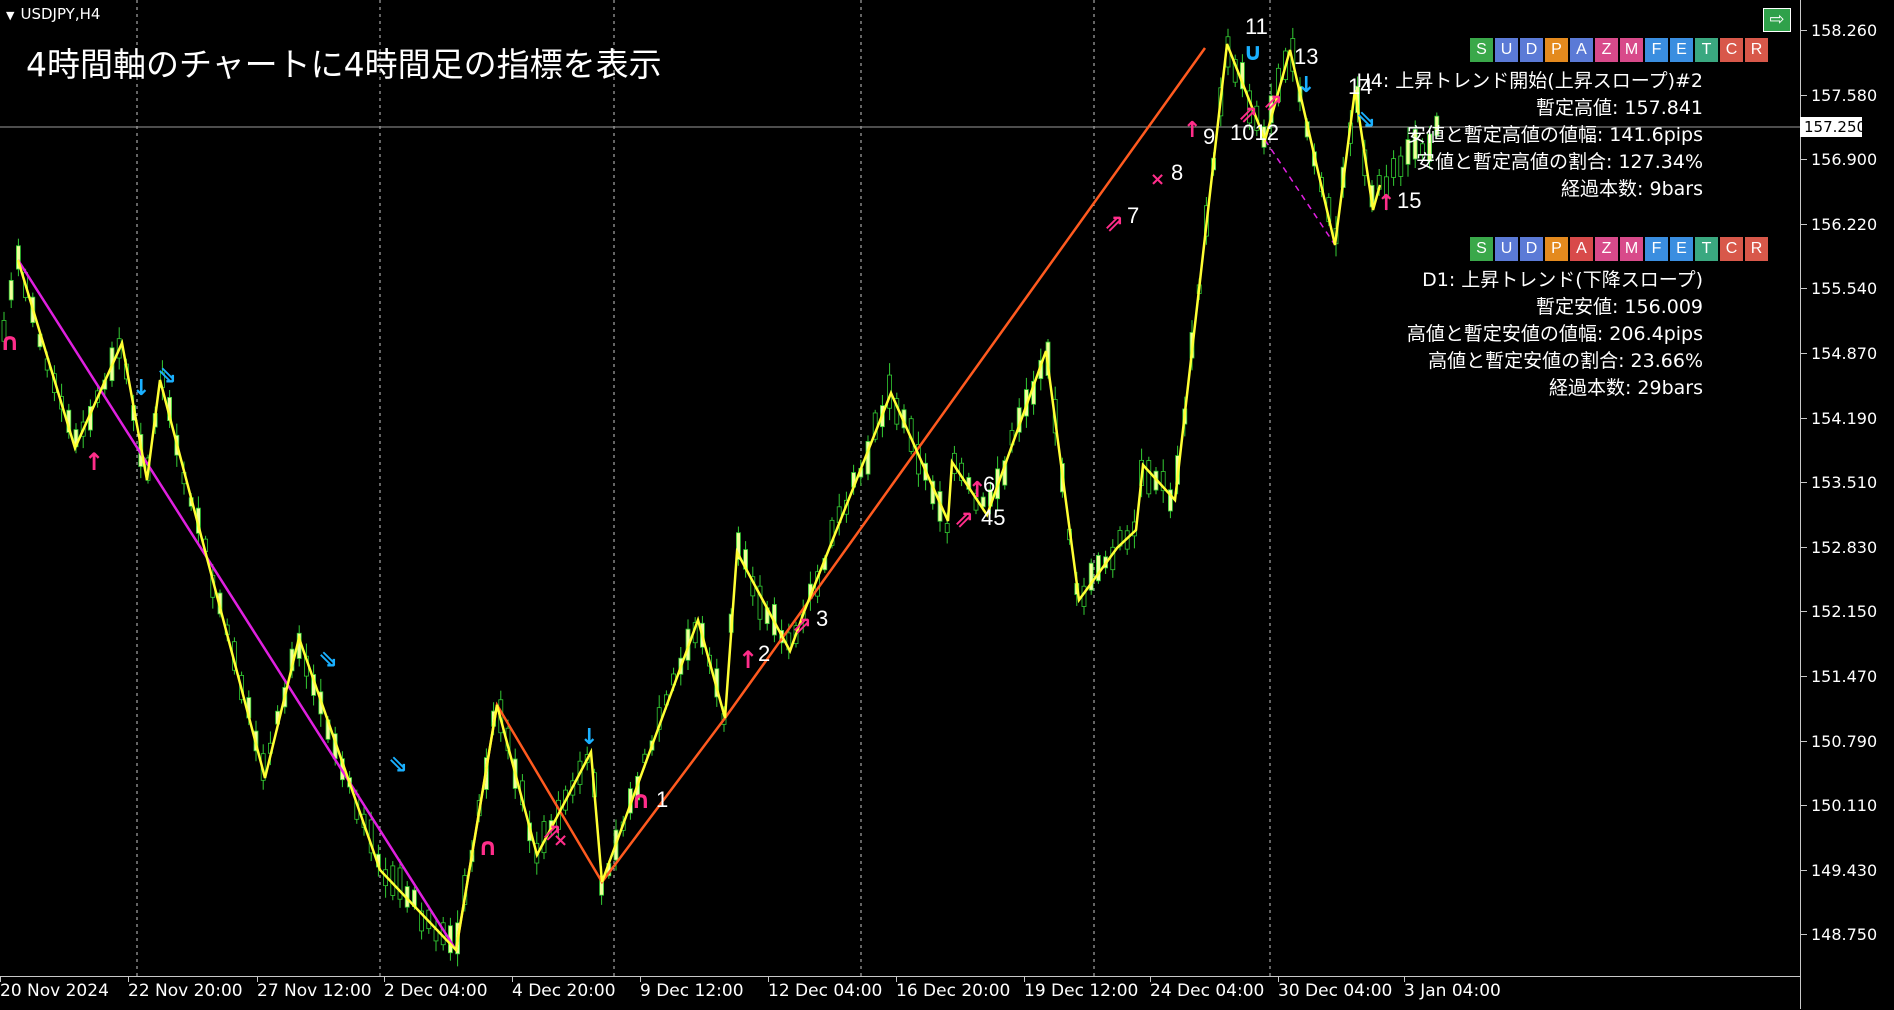  What do you see at coordinates (1207, 989) in the screenshot?
I see `time-tick-label: 24 Dec 04:00` at bounding box center [1207, 989].